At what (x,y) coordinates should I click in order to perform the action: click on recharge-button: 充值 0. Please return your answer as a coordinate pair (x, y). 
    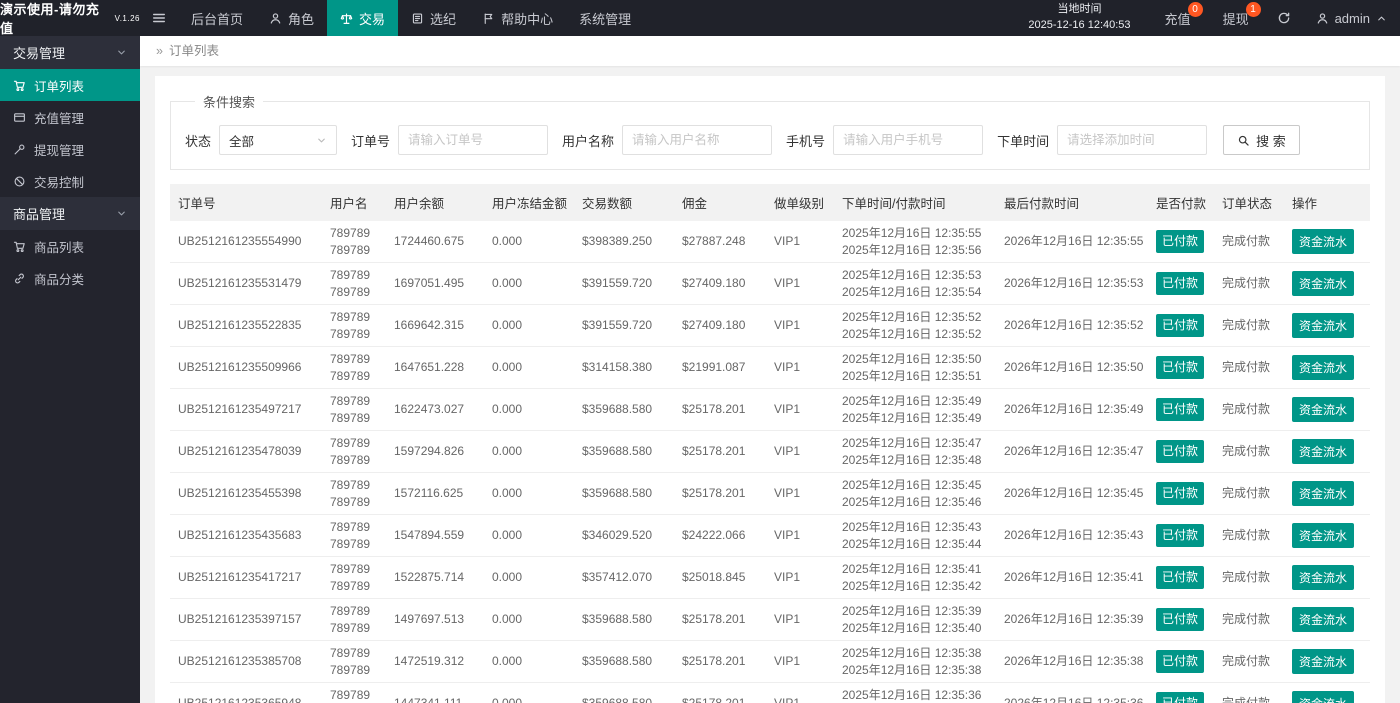
    Looking at the image, I should click on (1178, 18).